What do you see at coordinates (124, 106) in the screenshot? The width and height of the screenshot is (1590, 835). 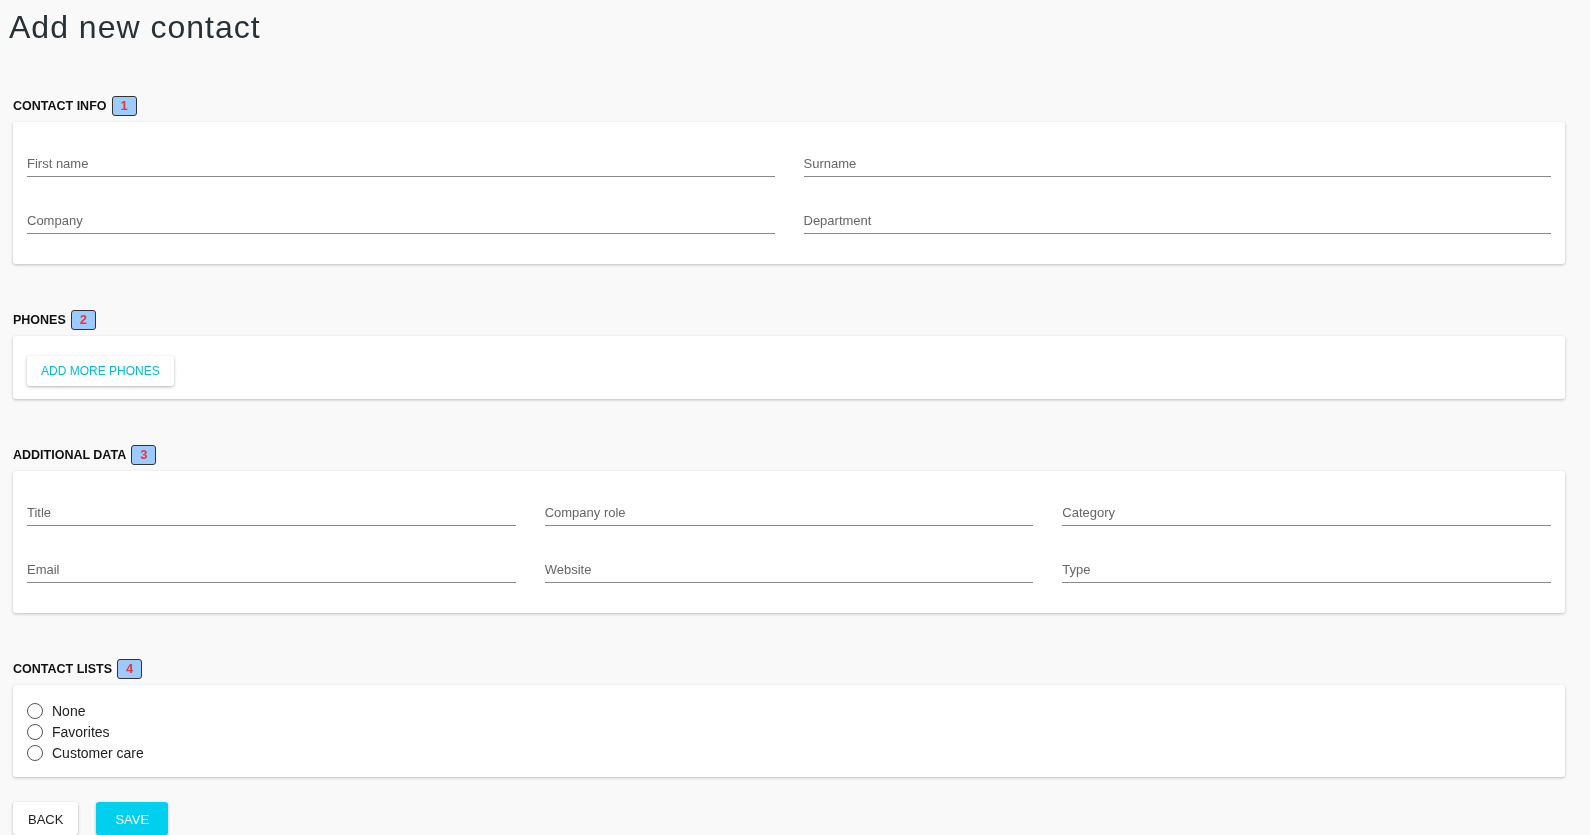 I see `number-badge: 1` at bounding box center [124, 106].